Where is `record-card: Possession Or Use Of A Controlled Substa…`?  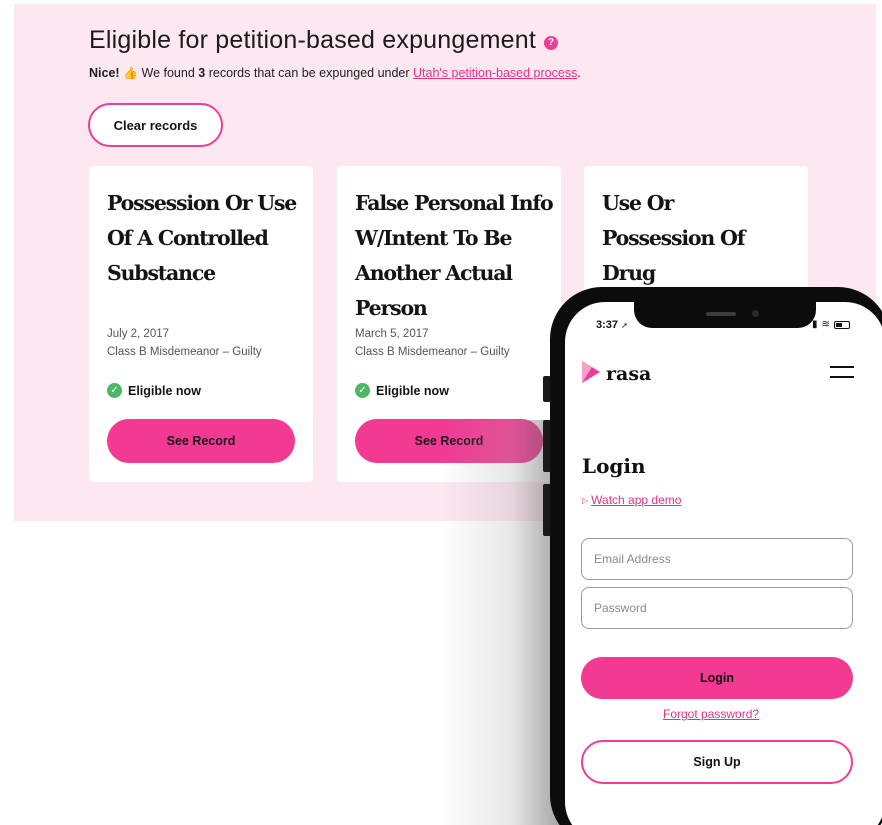
record-card: Possession Or Use Of A Controlled Substa… is located at coordinates (201, 324).